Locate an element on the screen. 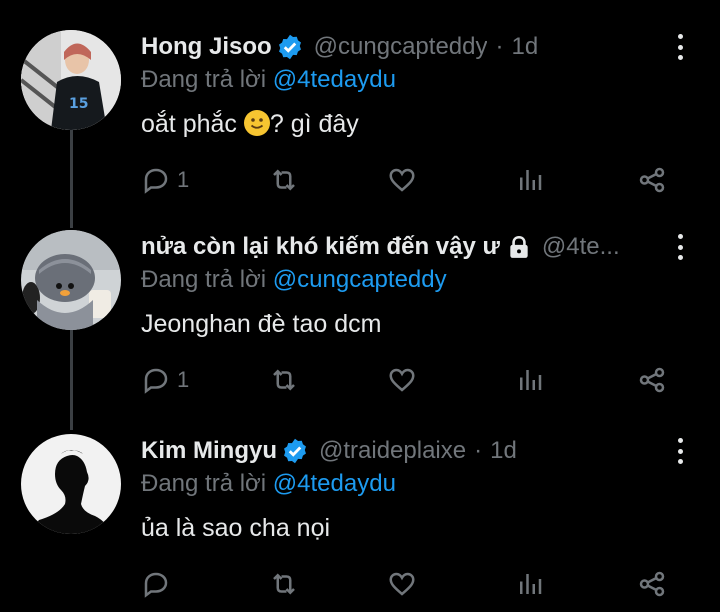 This screenshot has height=612, width=720. tweet-header: Kim Mingyu @traideplaixe · 1d is located at coordinates (400, 451).